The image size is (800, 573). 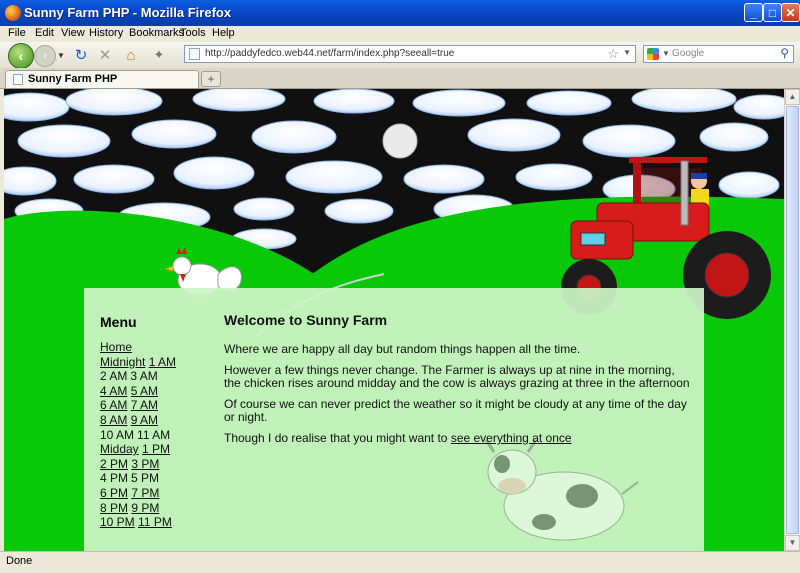 What do you see at coordinates (117, 522) in the screenshot?
I see `time-link-10pm: 10 PM` at bounding box center [117, 522].